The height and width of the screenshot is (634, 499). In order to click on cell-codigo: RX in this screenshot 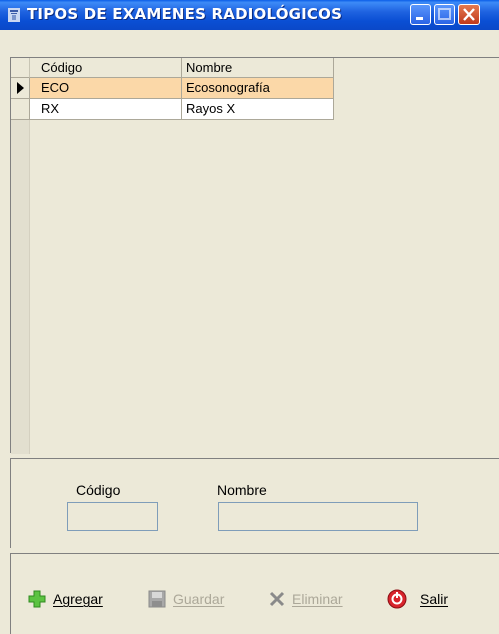, I will do `click(106, 109)`.